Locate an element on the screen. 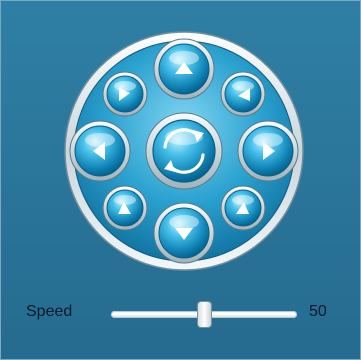  speed-slider-thumb is located at coordinates (204, 314).